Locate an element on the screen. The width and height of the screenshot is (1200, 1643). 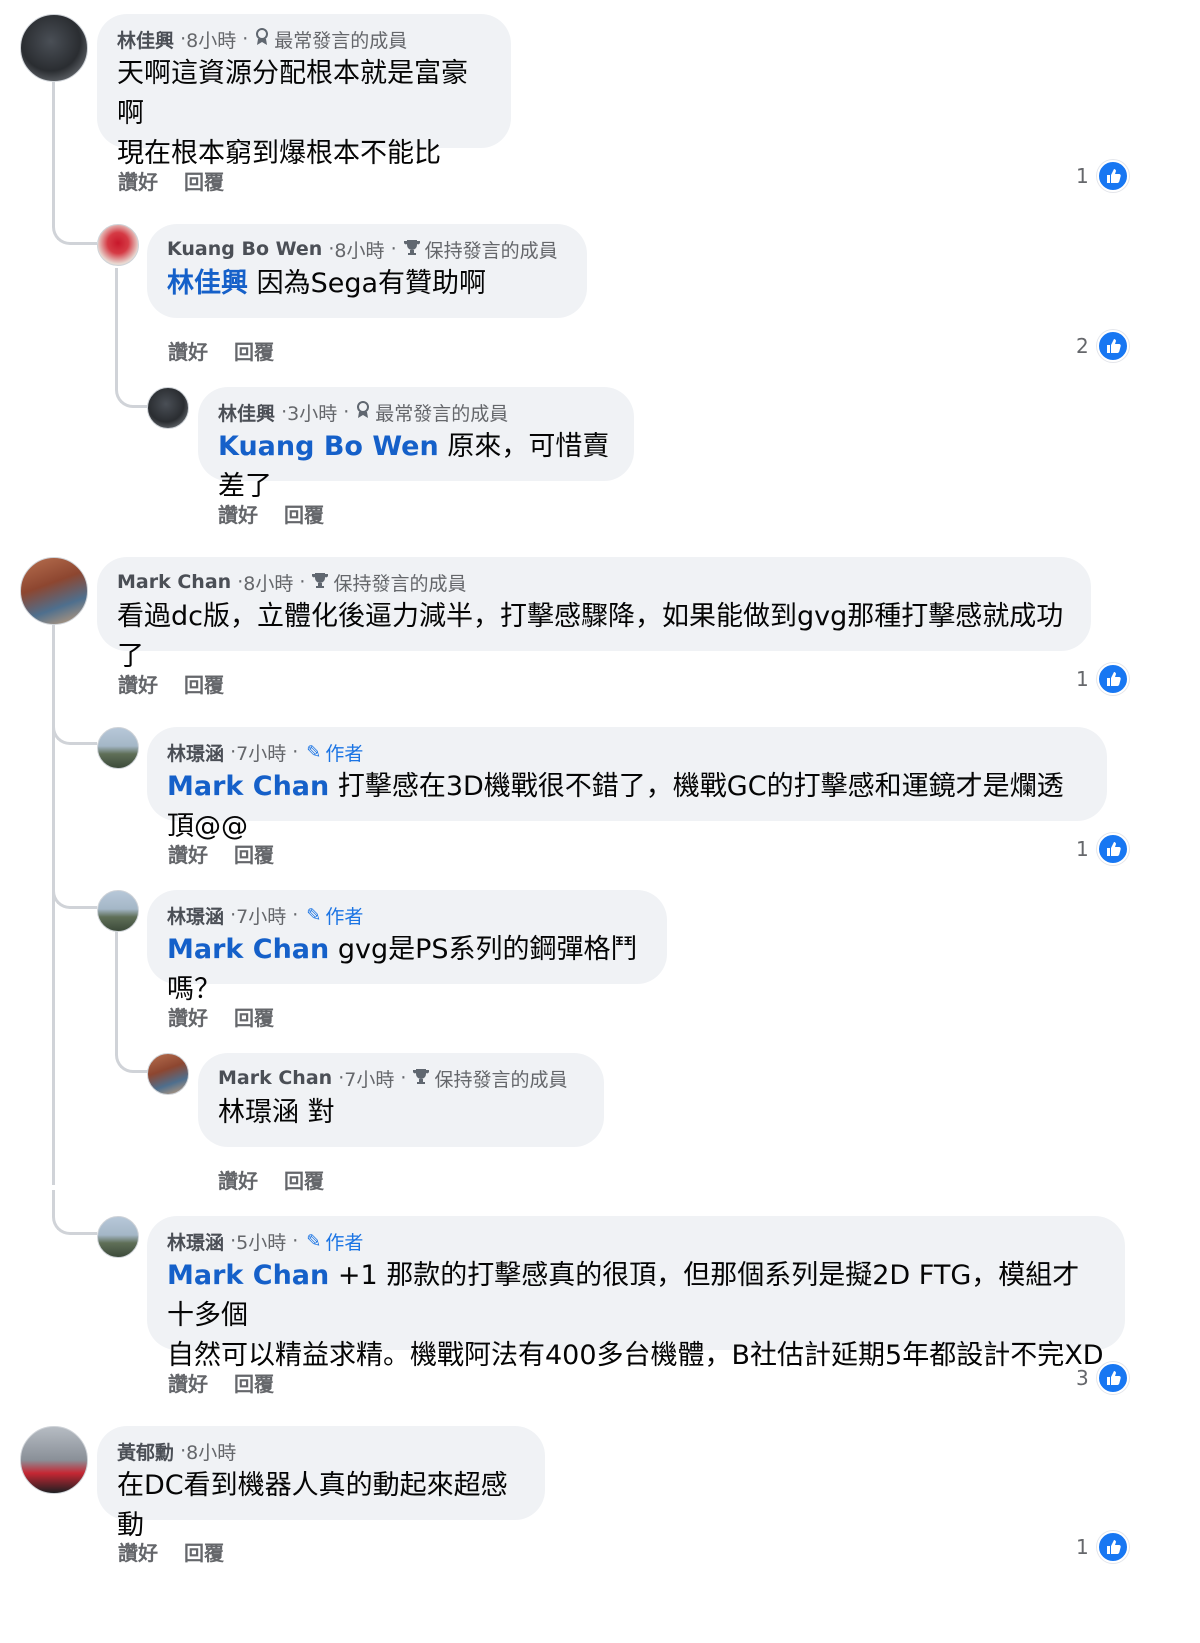
thread-line is located at coordinates (116, 985).